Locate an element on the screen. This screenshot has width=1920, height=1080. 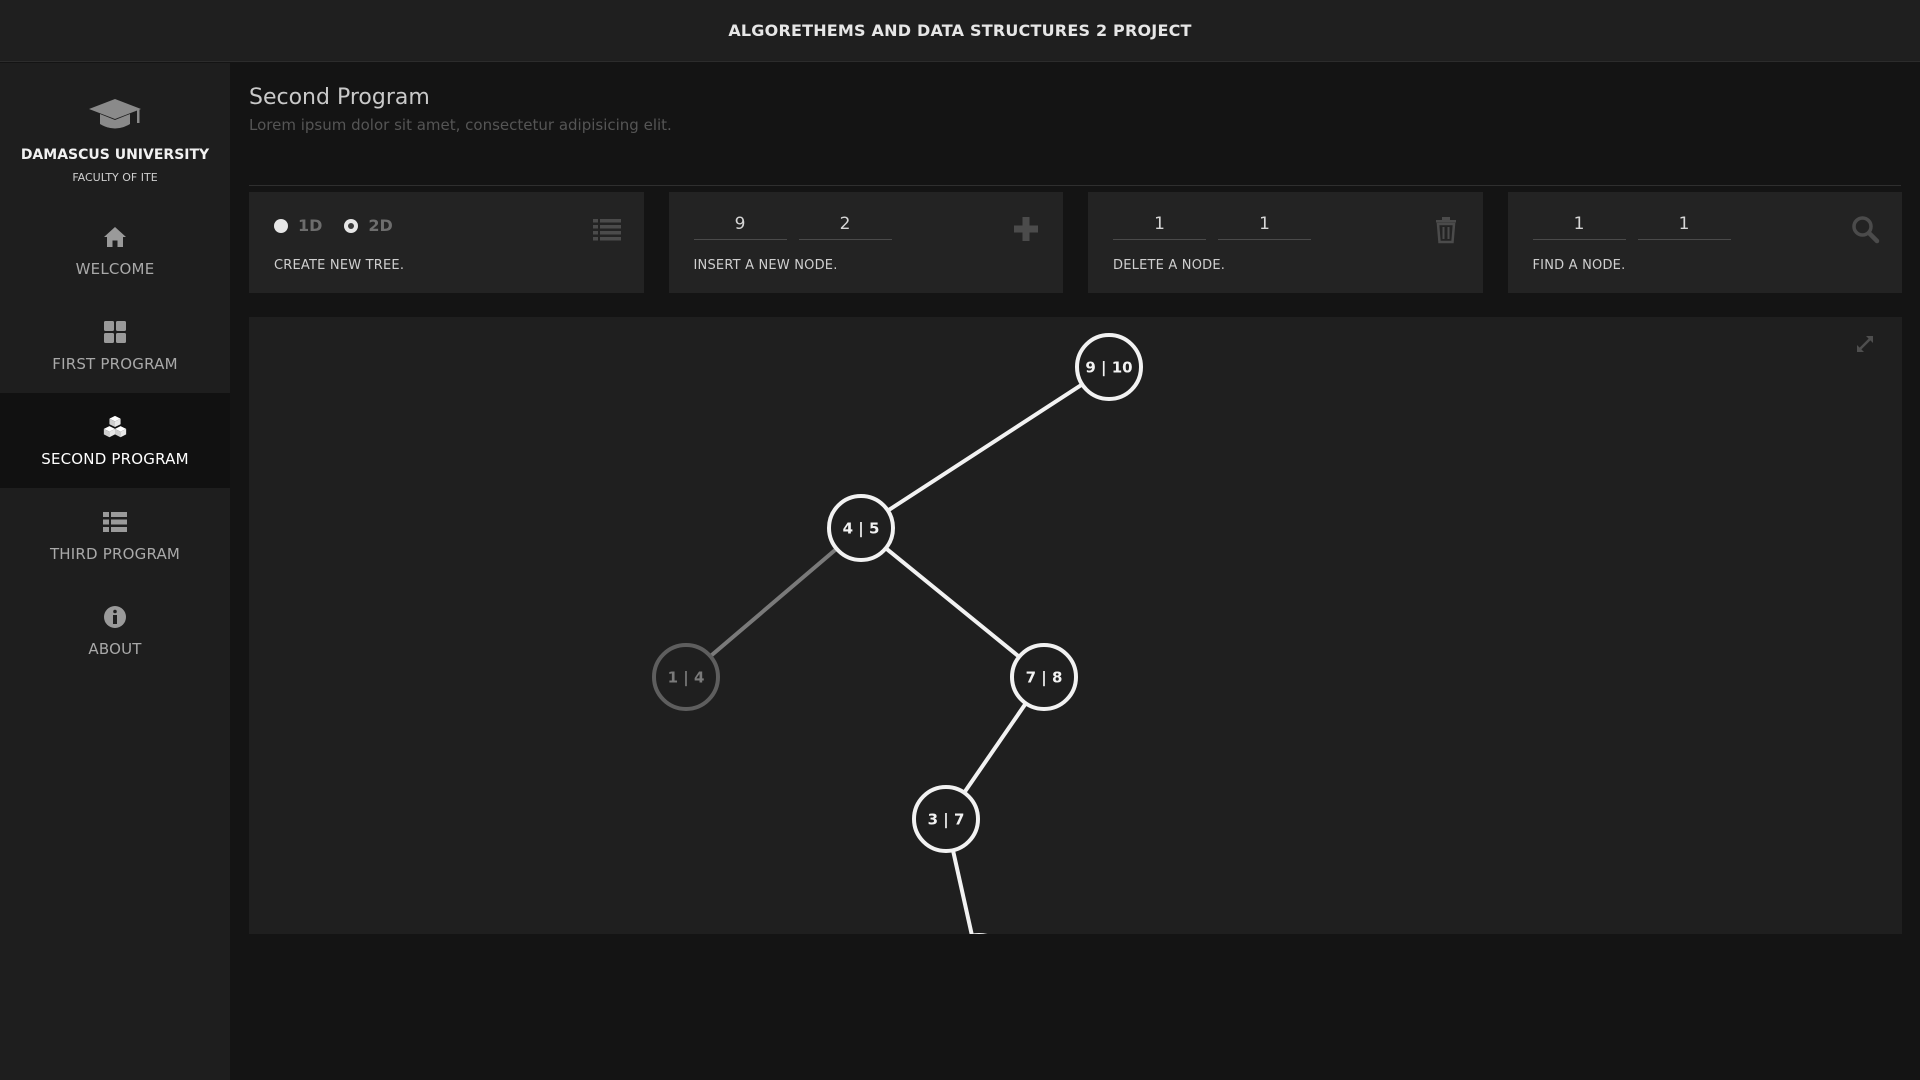
sidebar-item-second-program: SECOND PROGRAM is located at coordinates (115, 440).